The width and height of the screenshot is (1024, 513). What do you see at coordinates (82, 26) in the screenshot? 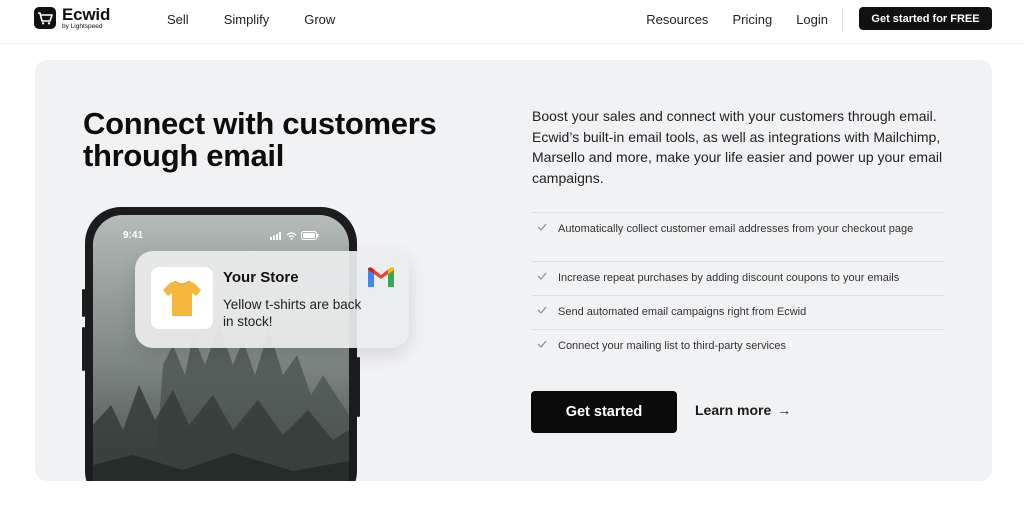
I see `logo-subtitle: by Lightspeed` at bounding box center [82, 26].